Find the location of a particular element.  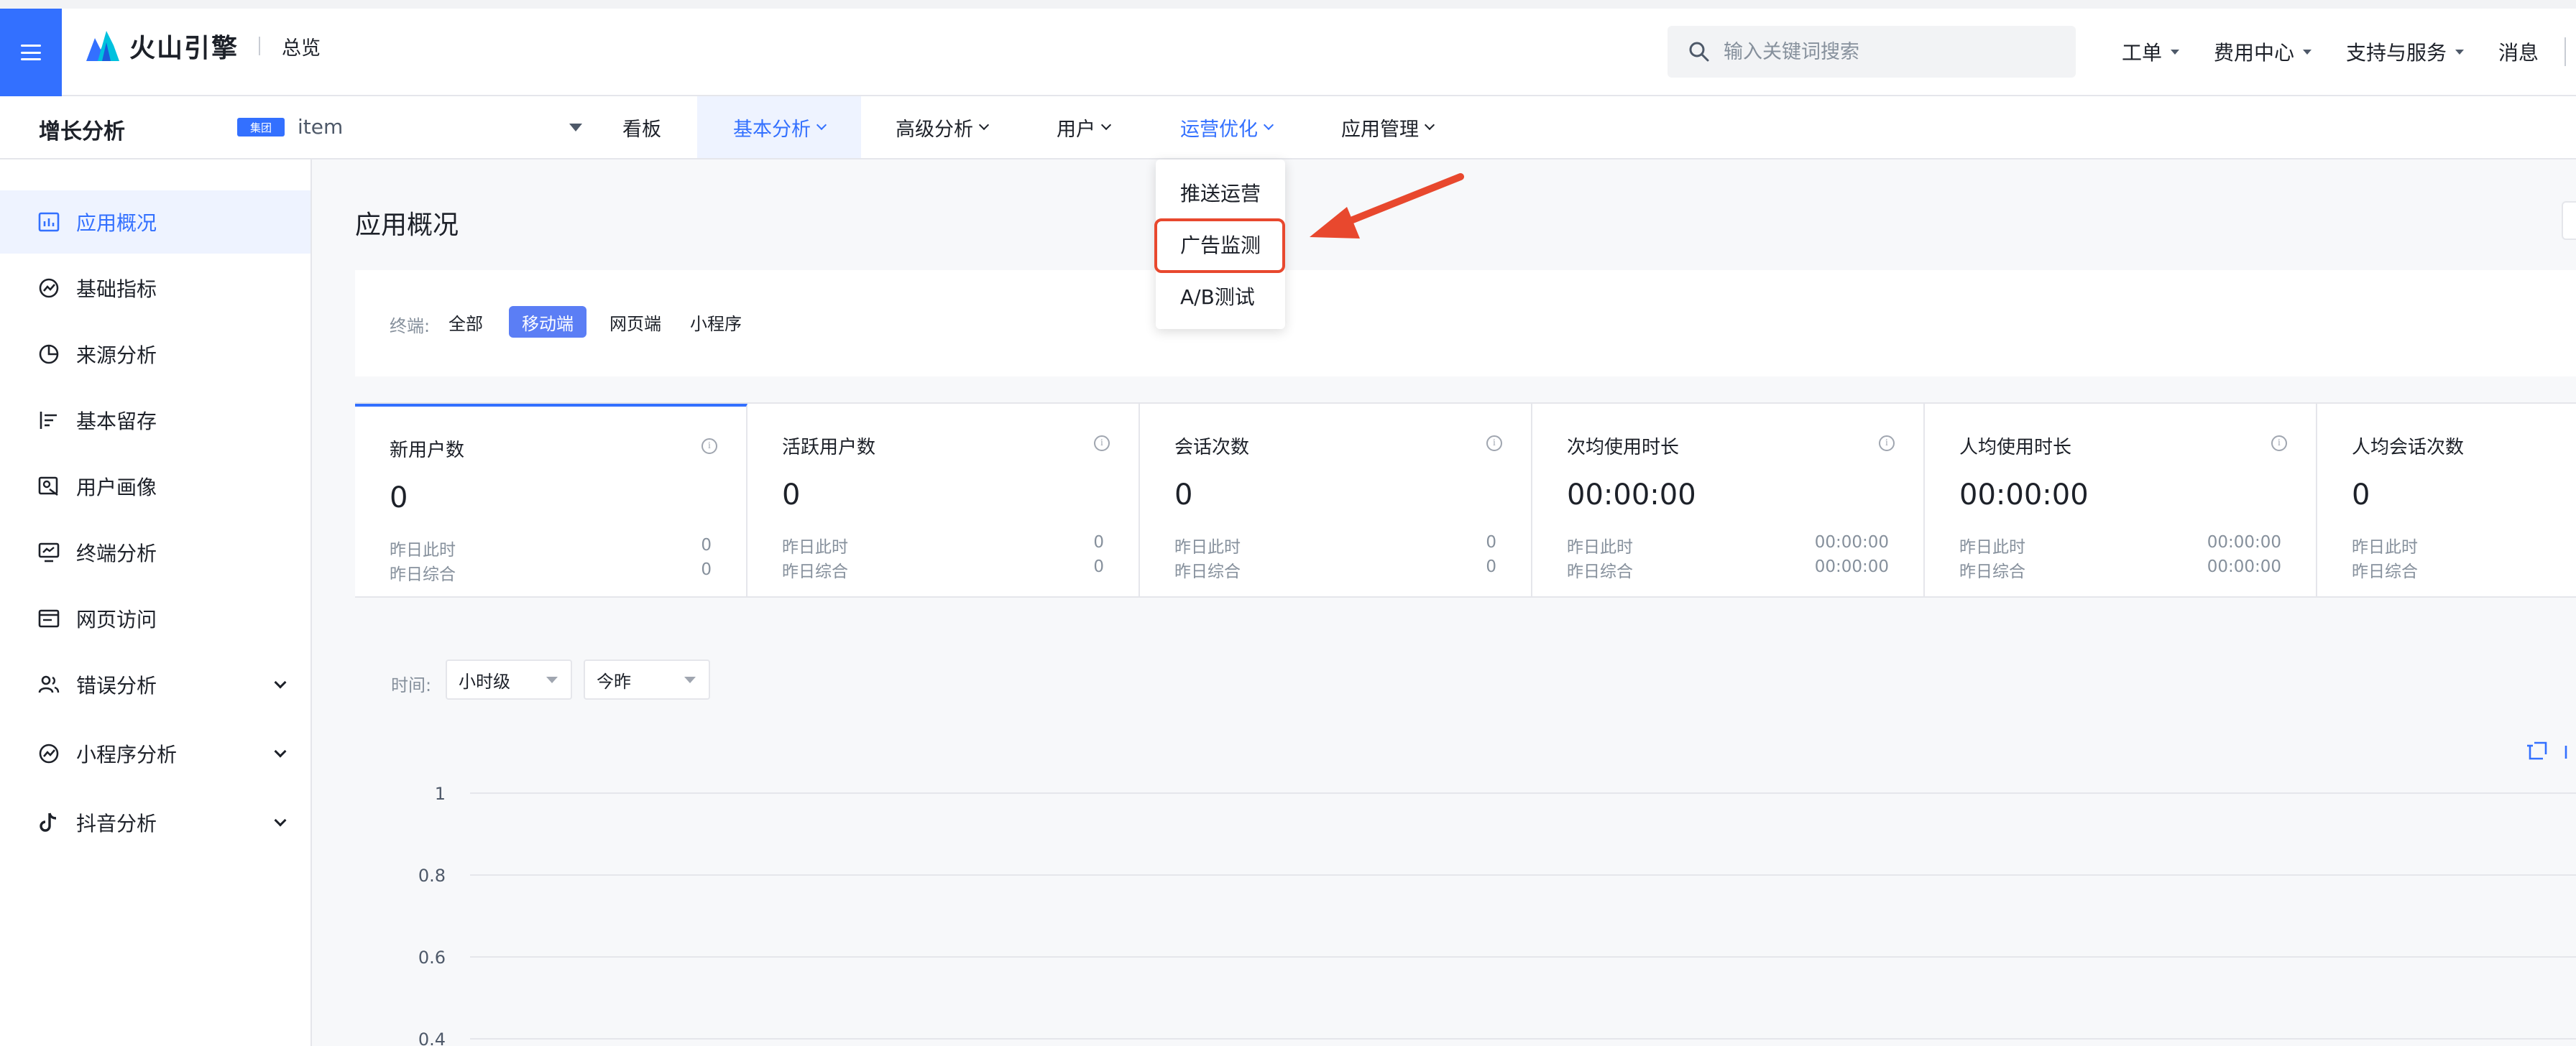

sidebar-item-web-visits: 网页访问 is located at coordinates (155, 618).